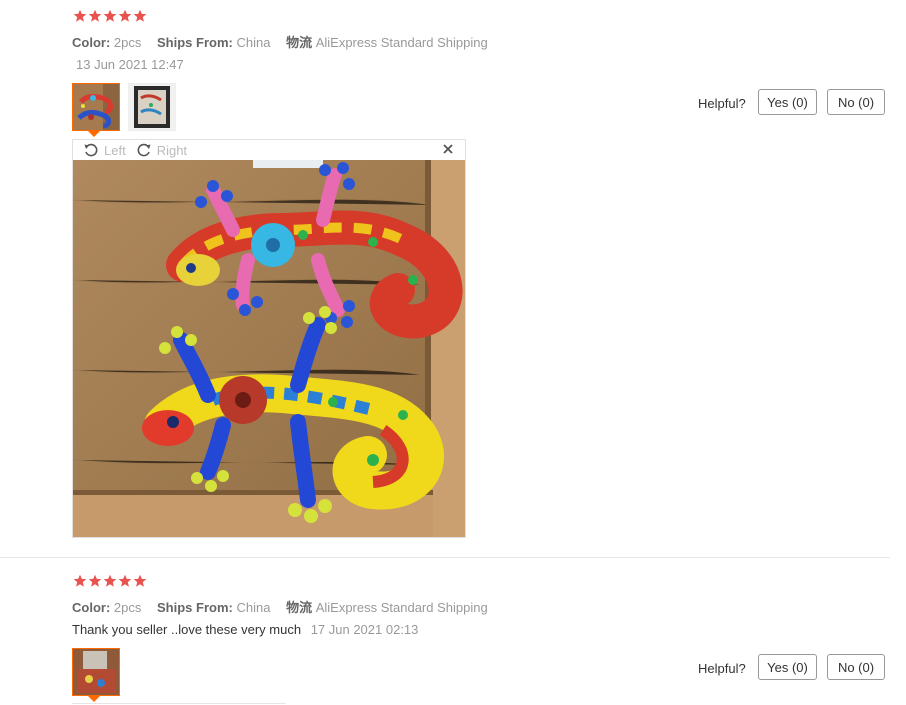 The width and height of the screenshot is (906, 705). Describe the element at coordinates (364, 629) in the screenshot. I see `review-date: 17 Jun 2021 02:13` at that location.